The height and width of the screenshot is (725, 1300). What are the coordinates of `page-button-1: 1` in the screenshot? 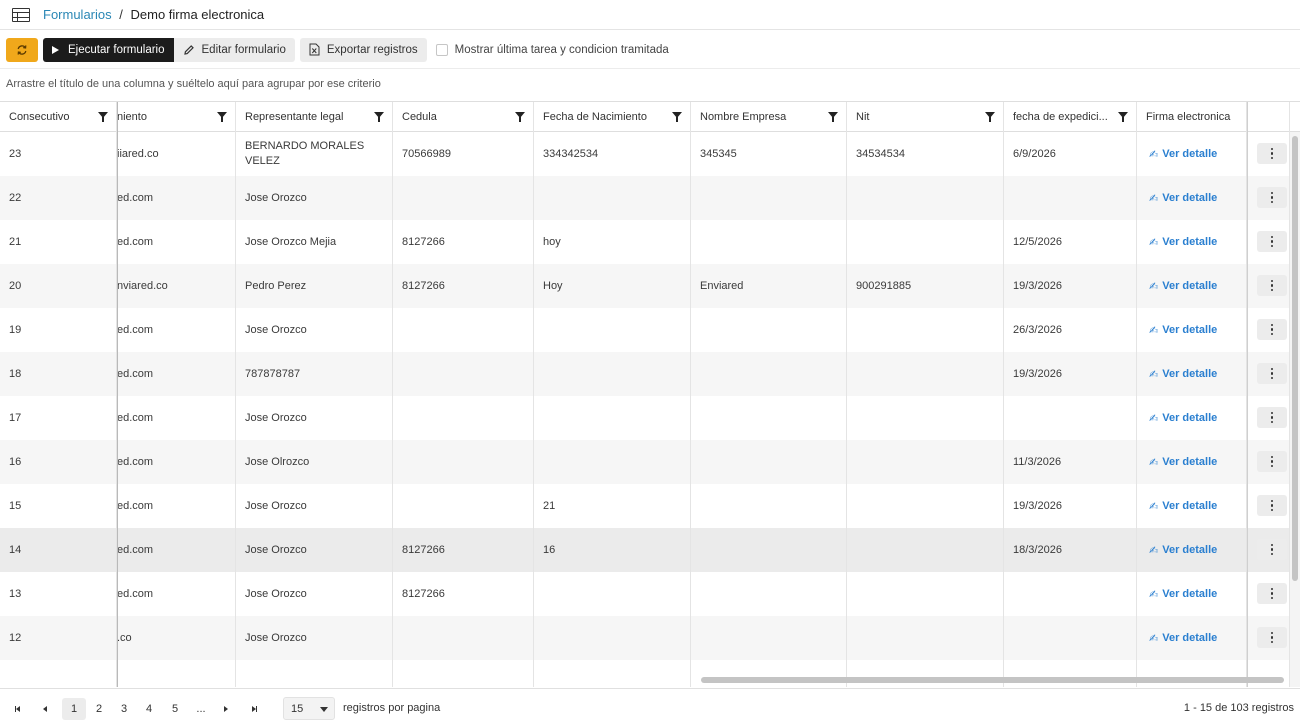 It's located at (74, 709).